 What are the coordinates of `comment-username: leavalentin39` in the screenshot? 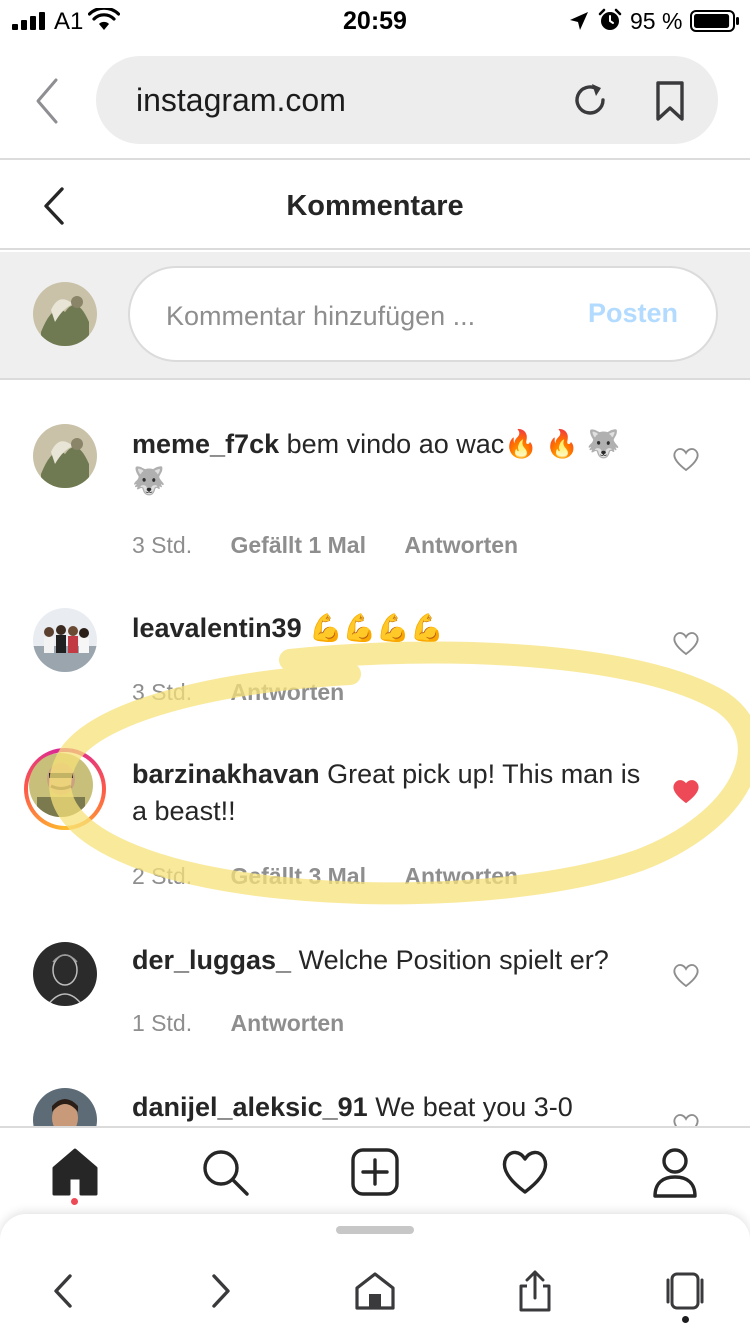 It's located at (217, 628).